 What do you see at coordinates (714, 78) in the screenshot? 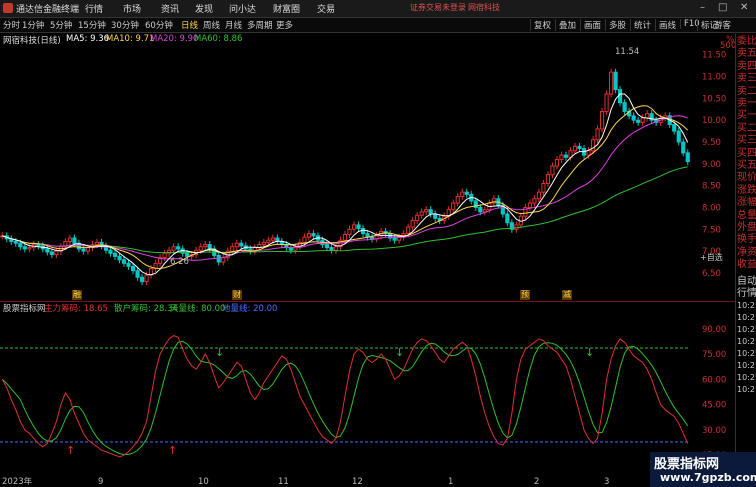
I see `price-tick-label: 11.00` at bounding box center [714, 78].